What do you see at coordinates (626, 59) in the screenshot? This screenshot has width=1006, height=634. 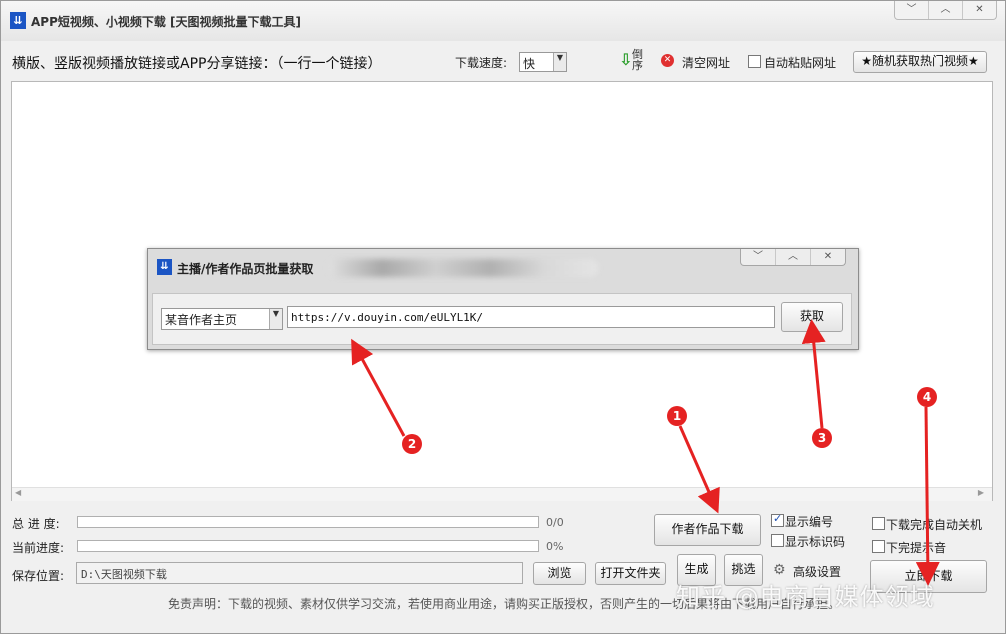 I see `arrow-down-icon: ⇩` at bounding box center [626, 59].